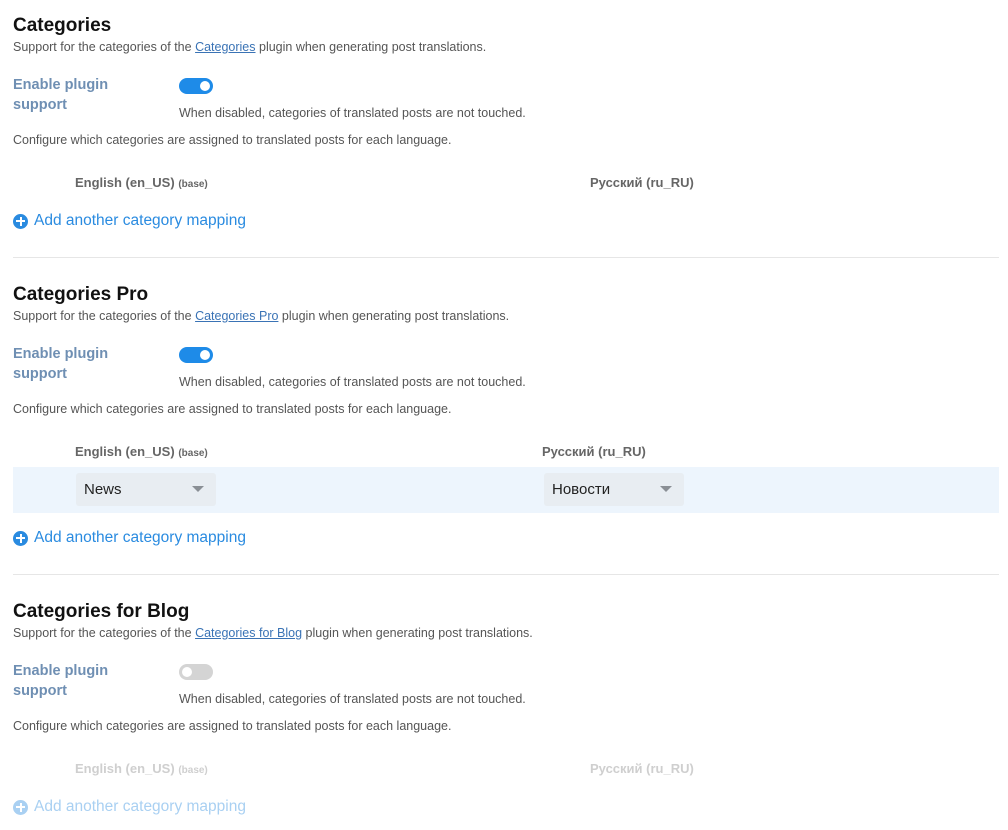 The height and width of the screenshot is (830, 1008). I want to click on section-title: Categories for Blog, so click(101, 611).